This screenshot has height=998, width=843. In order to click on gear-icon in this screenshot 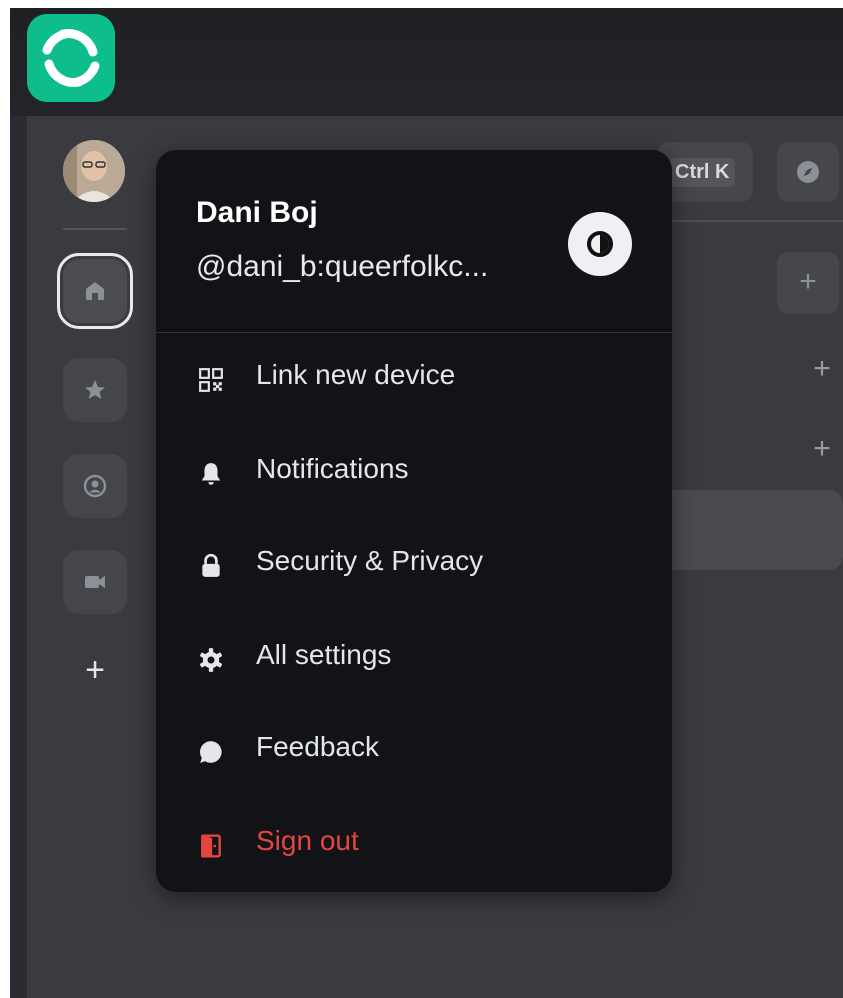, I will do `click(211, 660)`.